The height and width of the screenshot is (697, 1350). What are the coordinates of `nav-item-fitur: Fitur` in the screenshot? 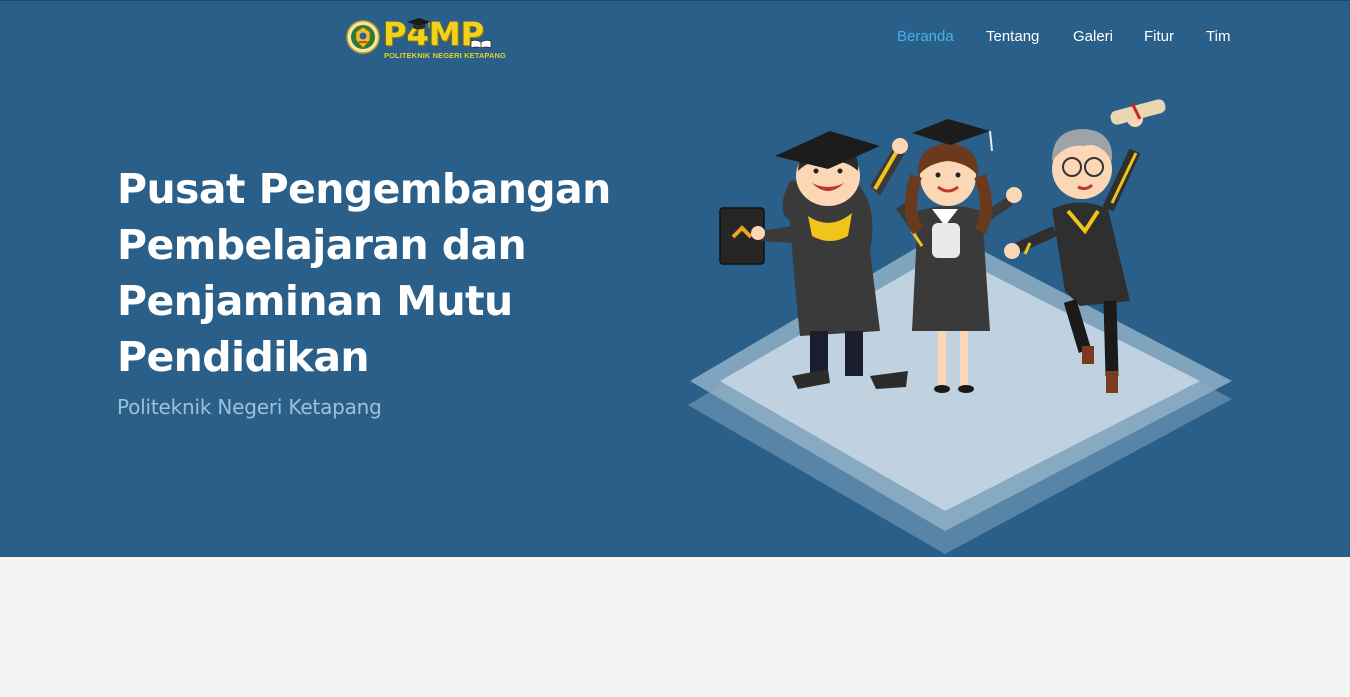 It's located at (1159, 36).